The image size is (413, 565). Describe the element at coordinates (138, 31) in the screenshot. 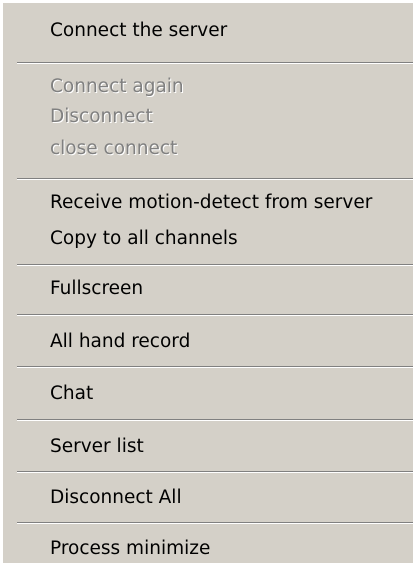

I see `menu-item-connect-server: Connect the server` at that location.